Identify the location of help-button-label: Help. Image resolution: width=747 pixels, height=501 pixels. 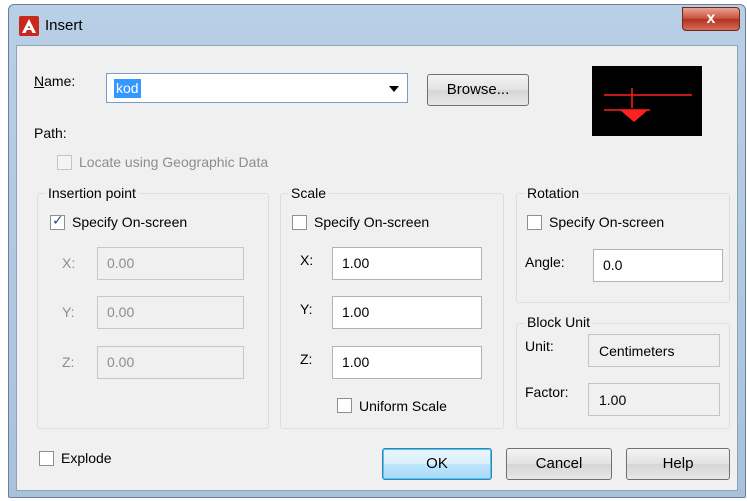
(678, 463).